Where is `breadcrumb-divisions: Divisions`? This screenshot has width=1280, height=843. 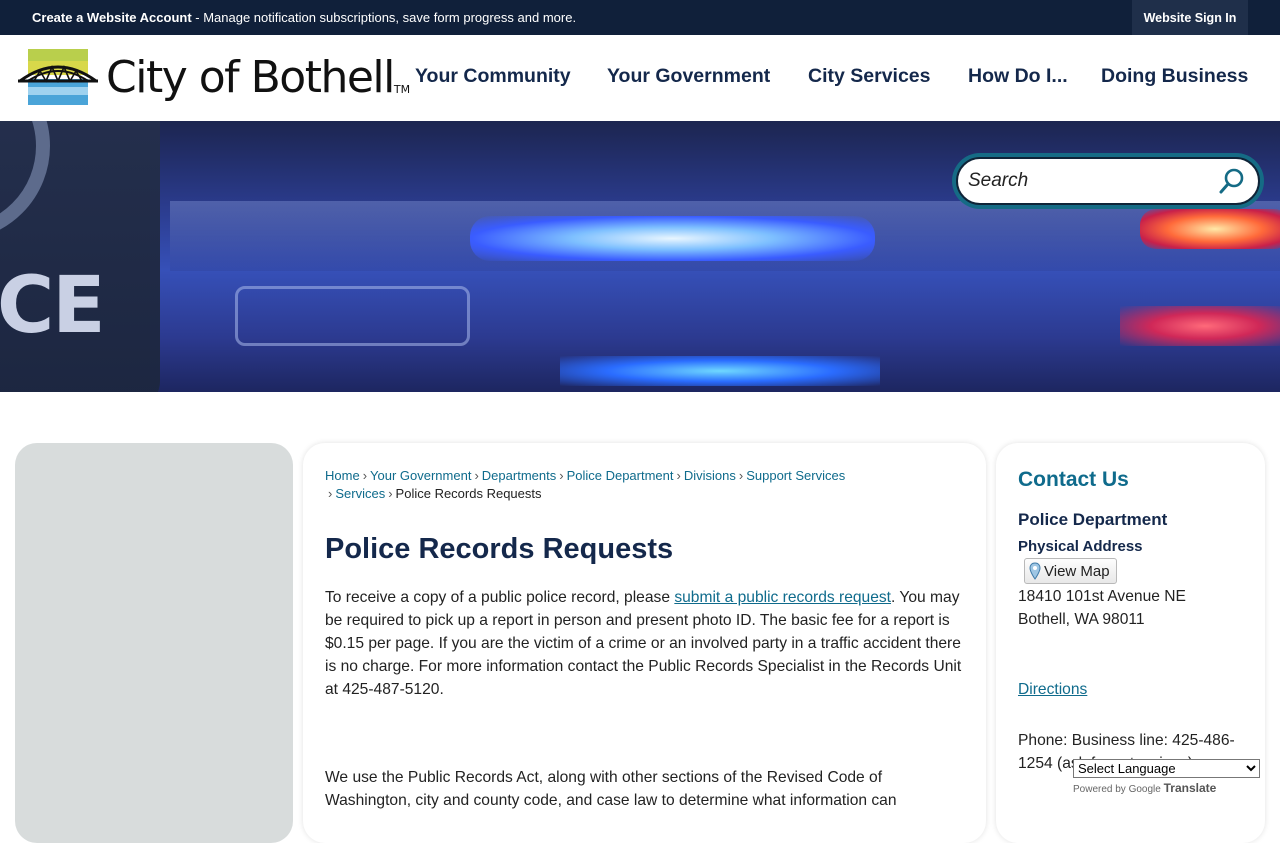 breadcrumb-divisions: Divisions is located at coordinates (710, 475).